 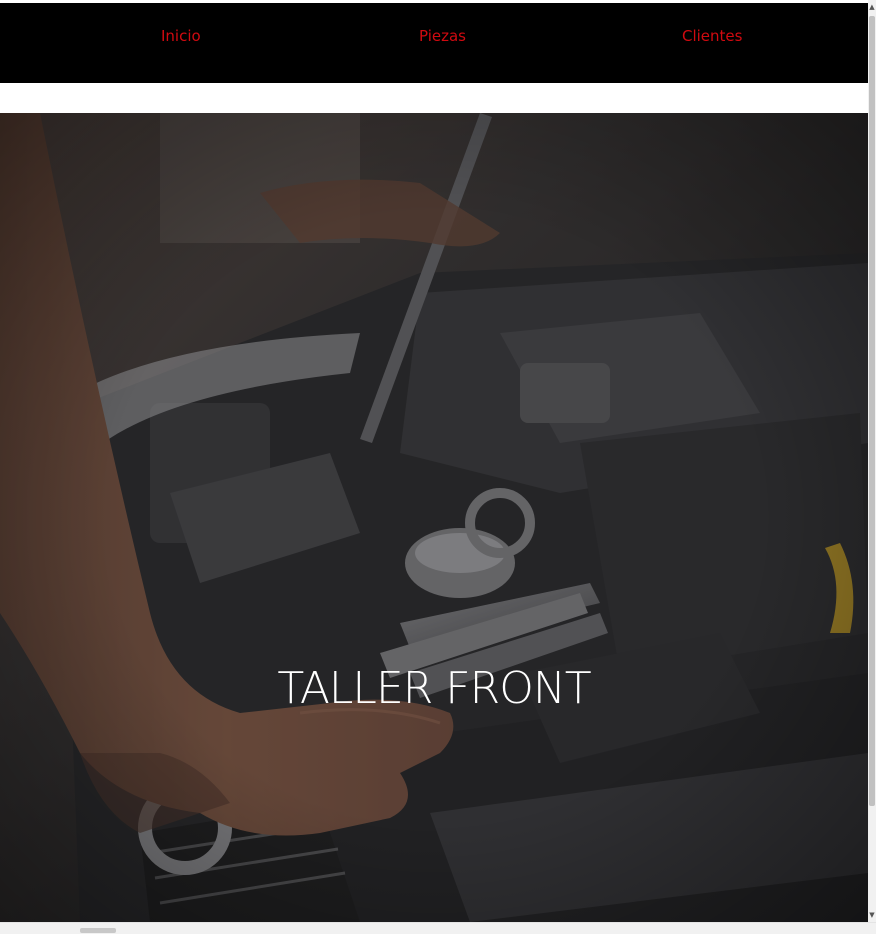 What do you see at coordinates (434, 688) in the screenshot?
I see `hero-title: TALLER FRONT` at bounding box center [434, 688].